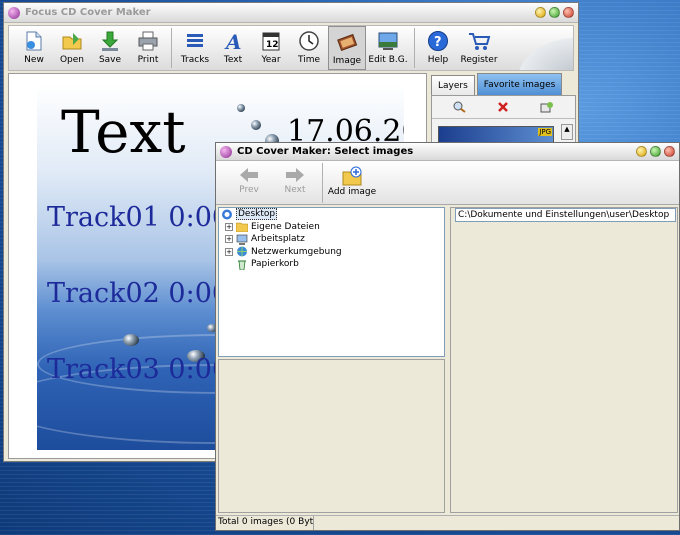  I want to click on tree-item-desktop: Desktop, so click(331, 214).